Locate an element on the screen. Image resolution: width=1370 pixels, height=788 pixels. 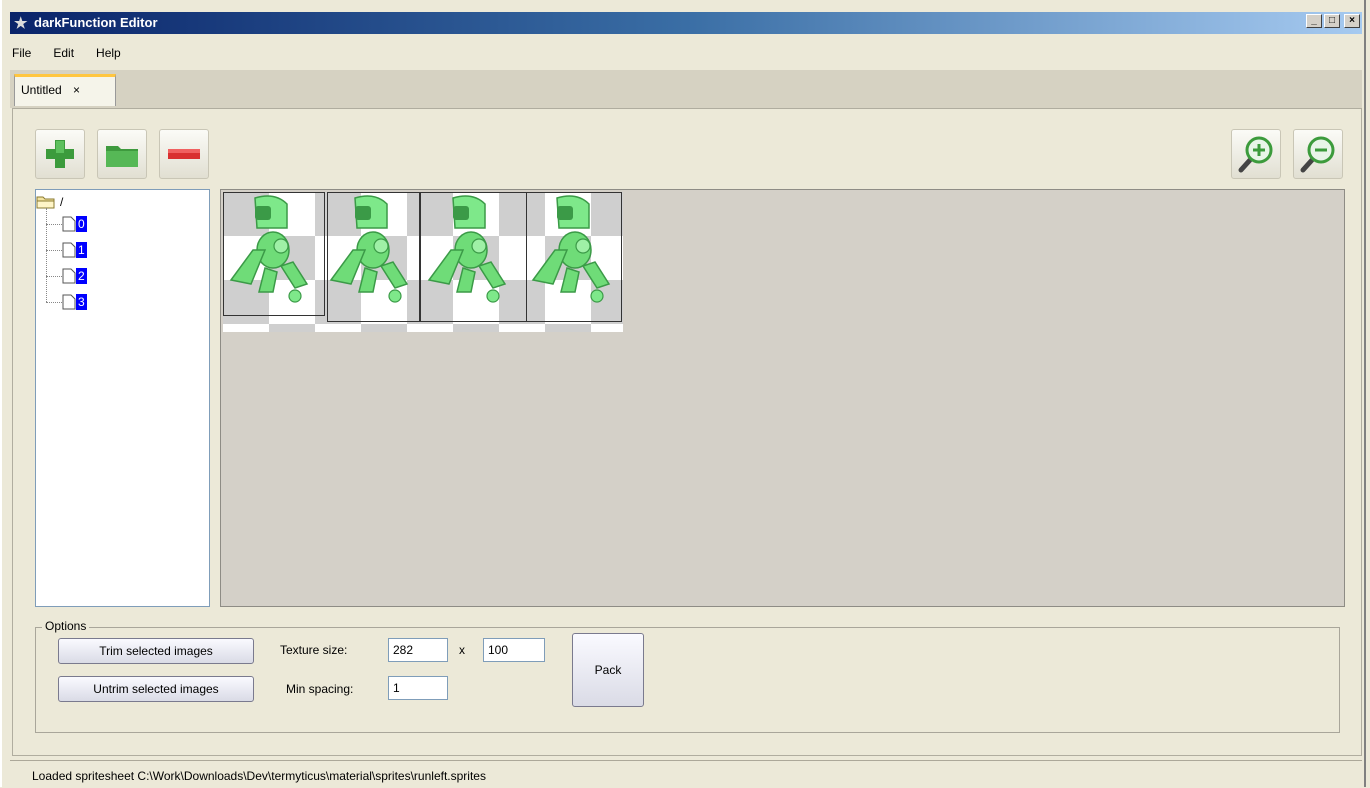
options-legend: Options is located at coordinates (66, 626).